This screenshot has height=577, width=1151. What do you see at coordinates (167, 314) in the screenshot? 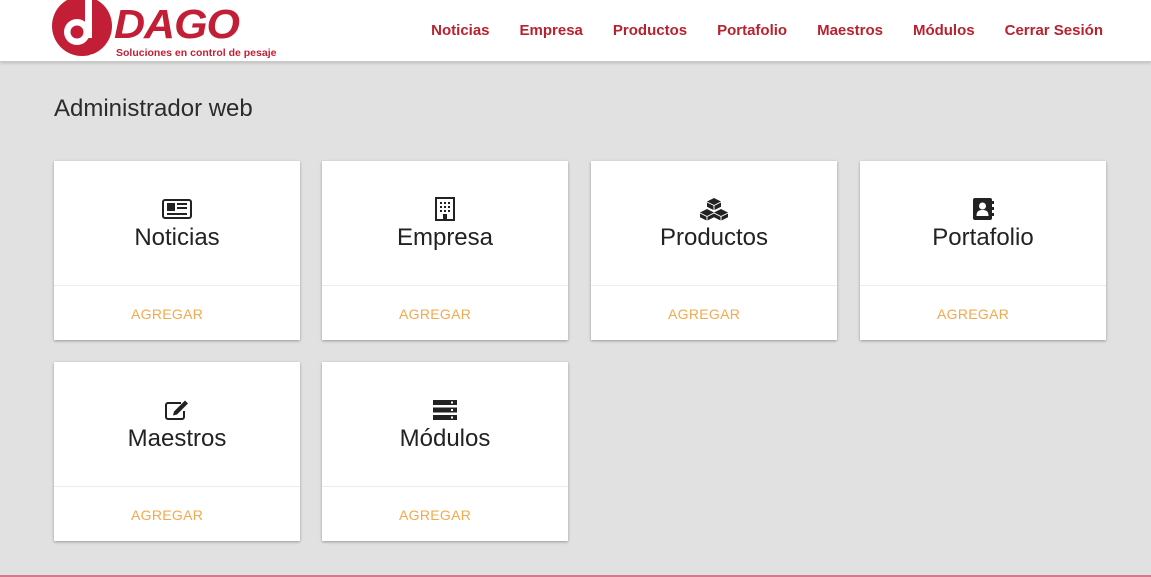
I see `add-noticias-button: AGREGAR` at bounding box center [167, 314].